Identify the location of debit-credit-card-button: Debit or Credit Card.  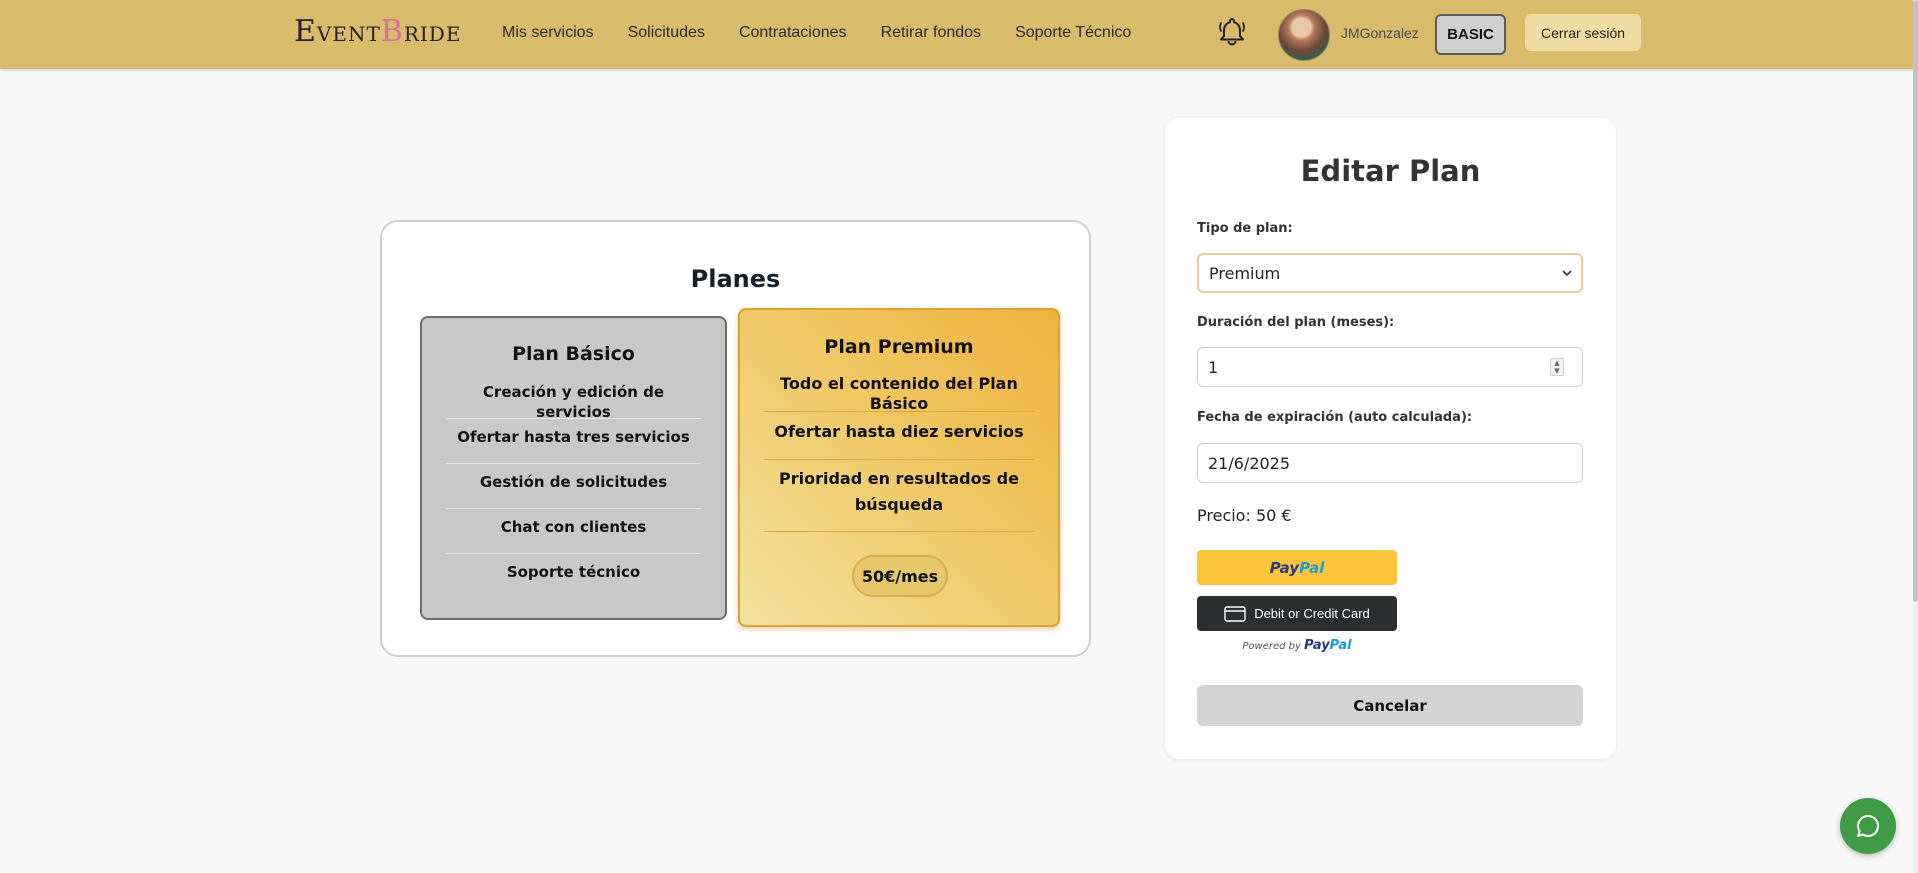
(1297, 613).